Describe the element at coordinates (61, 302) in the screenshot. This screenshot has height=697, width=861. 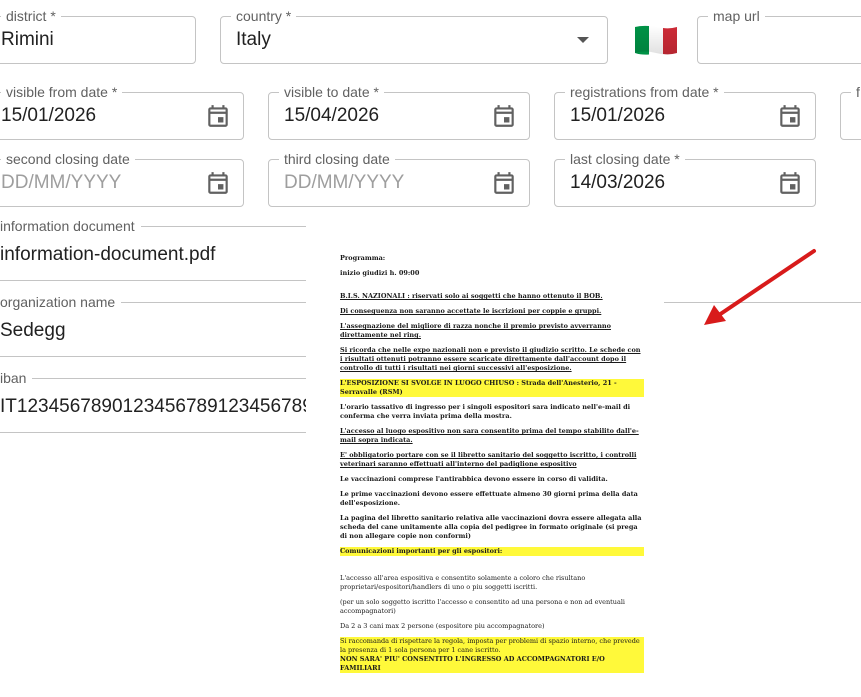
I see `organization-name-label: organization name` at that location.